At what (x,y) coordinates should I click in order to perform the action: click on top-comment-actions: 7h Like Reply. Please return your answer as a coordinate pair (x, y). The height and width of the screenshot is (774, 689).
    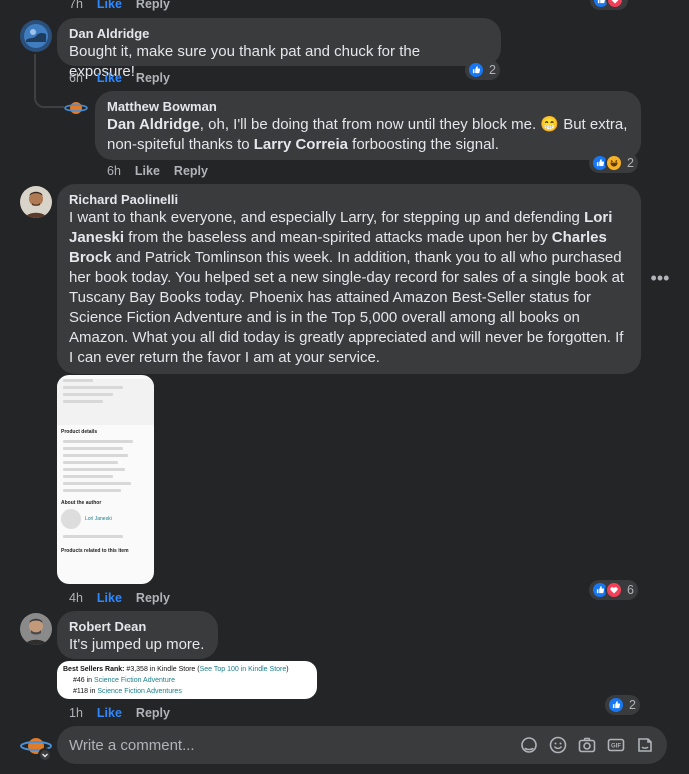
    Looking at the image, I should click on (119, 5).